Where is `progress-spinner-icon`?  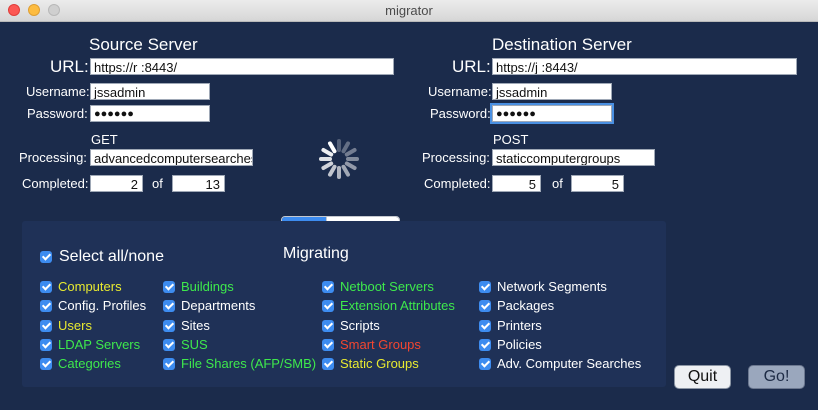 progress-spinner-icon is located at coordinates (339, 159).